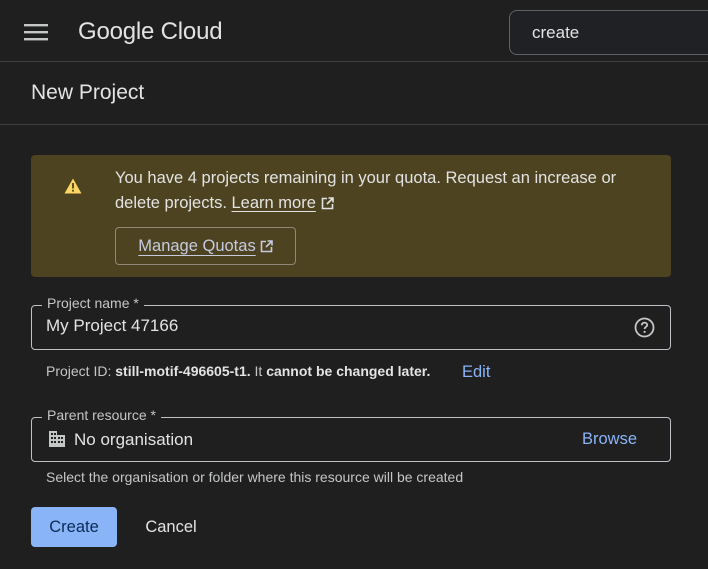 The image size is (708, 569). I want to click on page-header: New Project, so click(354, 94).